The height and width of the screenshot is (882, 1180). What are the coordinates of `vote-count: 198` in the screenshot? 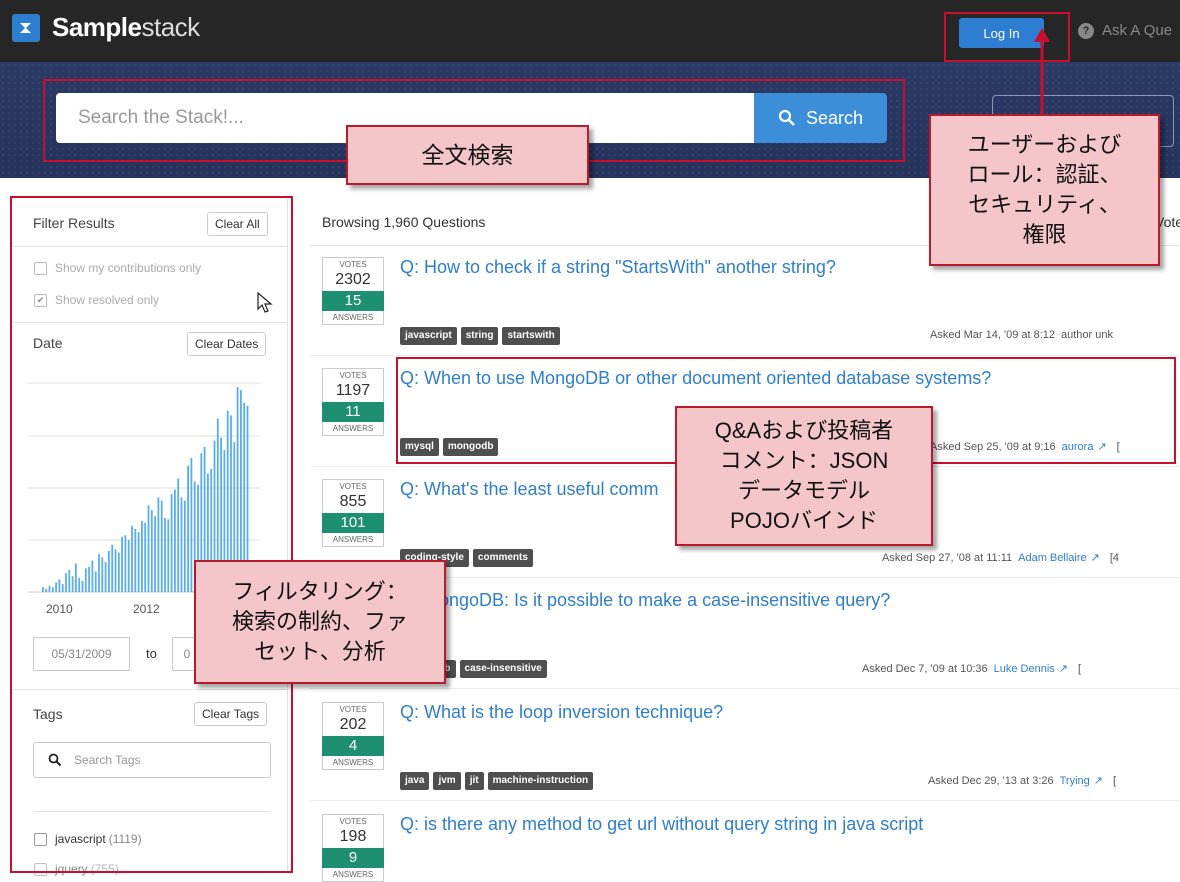 It's located at (353, 837).